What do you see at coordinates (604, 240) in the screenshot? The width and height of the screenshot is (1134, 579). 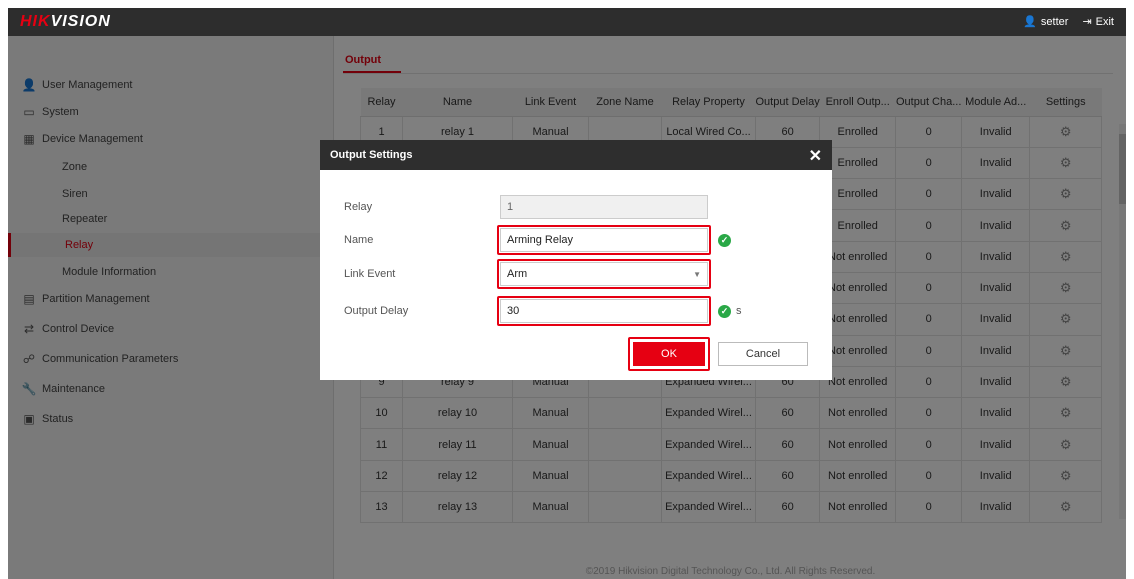 I see `name-input: Arming Relay` at bounding box center [604, 240].